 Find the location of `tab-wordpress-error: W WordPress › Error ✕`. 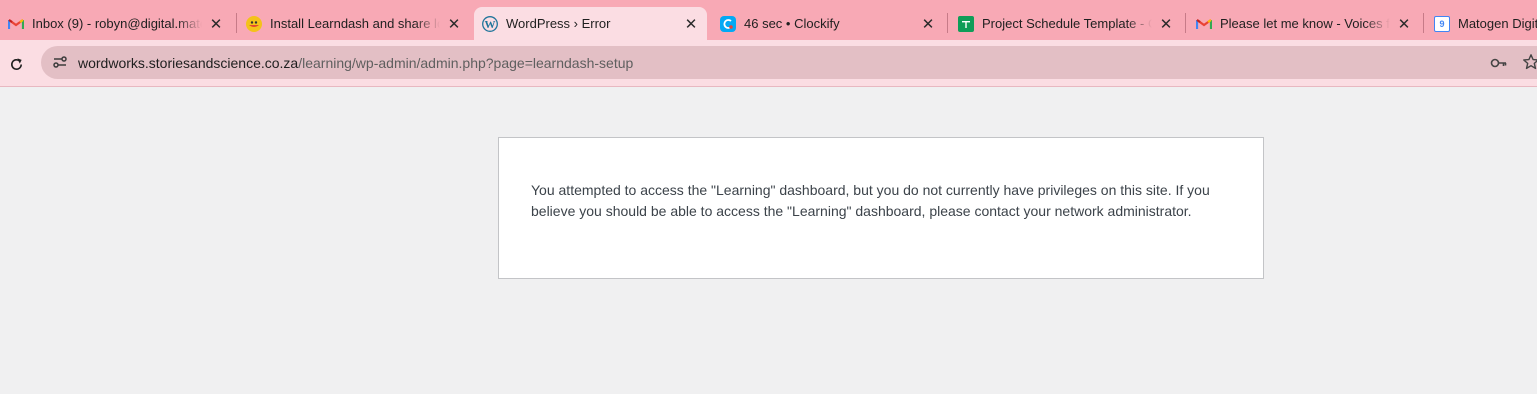

tab-wordpress-error: W WordPress › Error ✕ is located at coordinates (590, 23).